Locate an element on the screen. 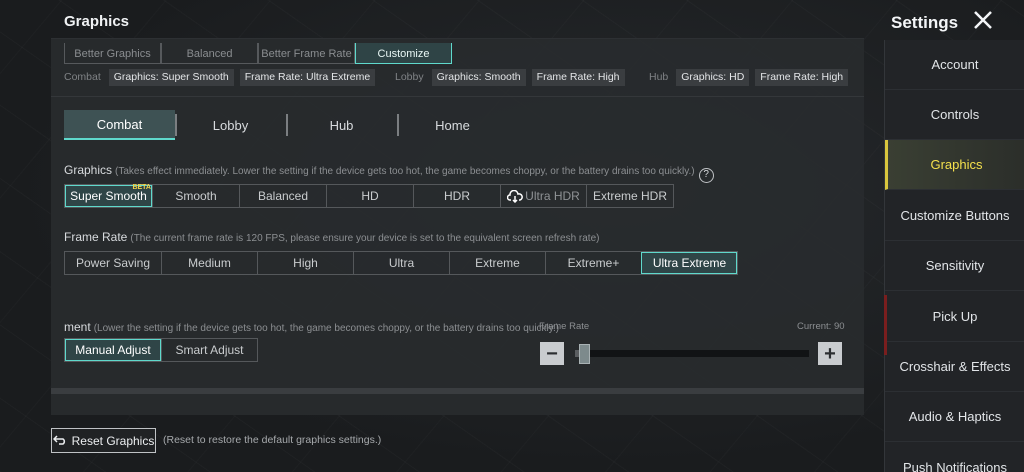 This screenshot has height=472, width=1024. graphics-option-hd: HD is located at coordinates (369, 196).